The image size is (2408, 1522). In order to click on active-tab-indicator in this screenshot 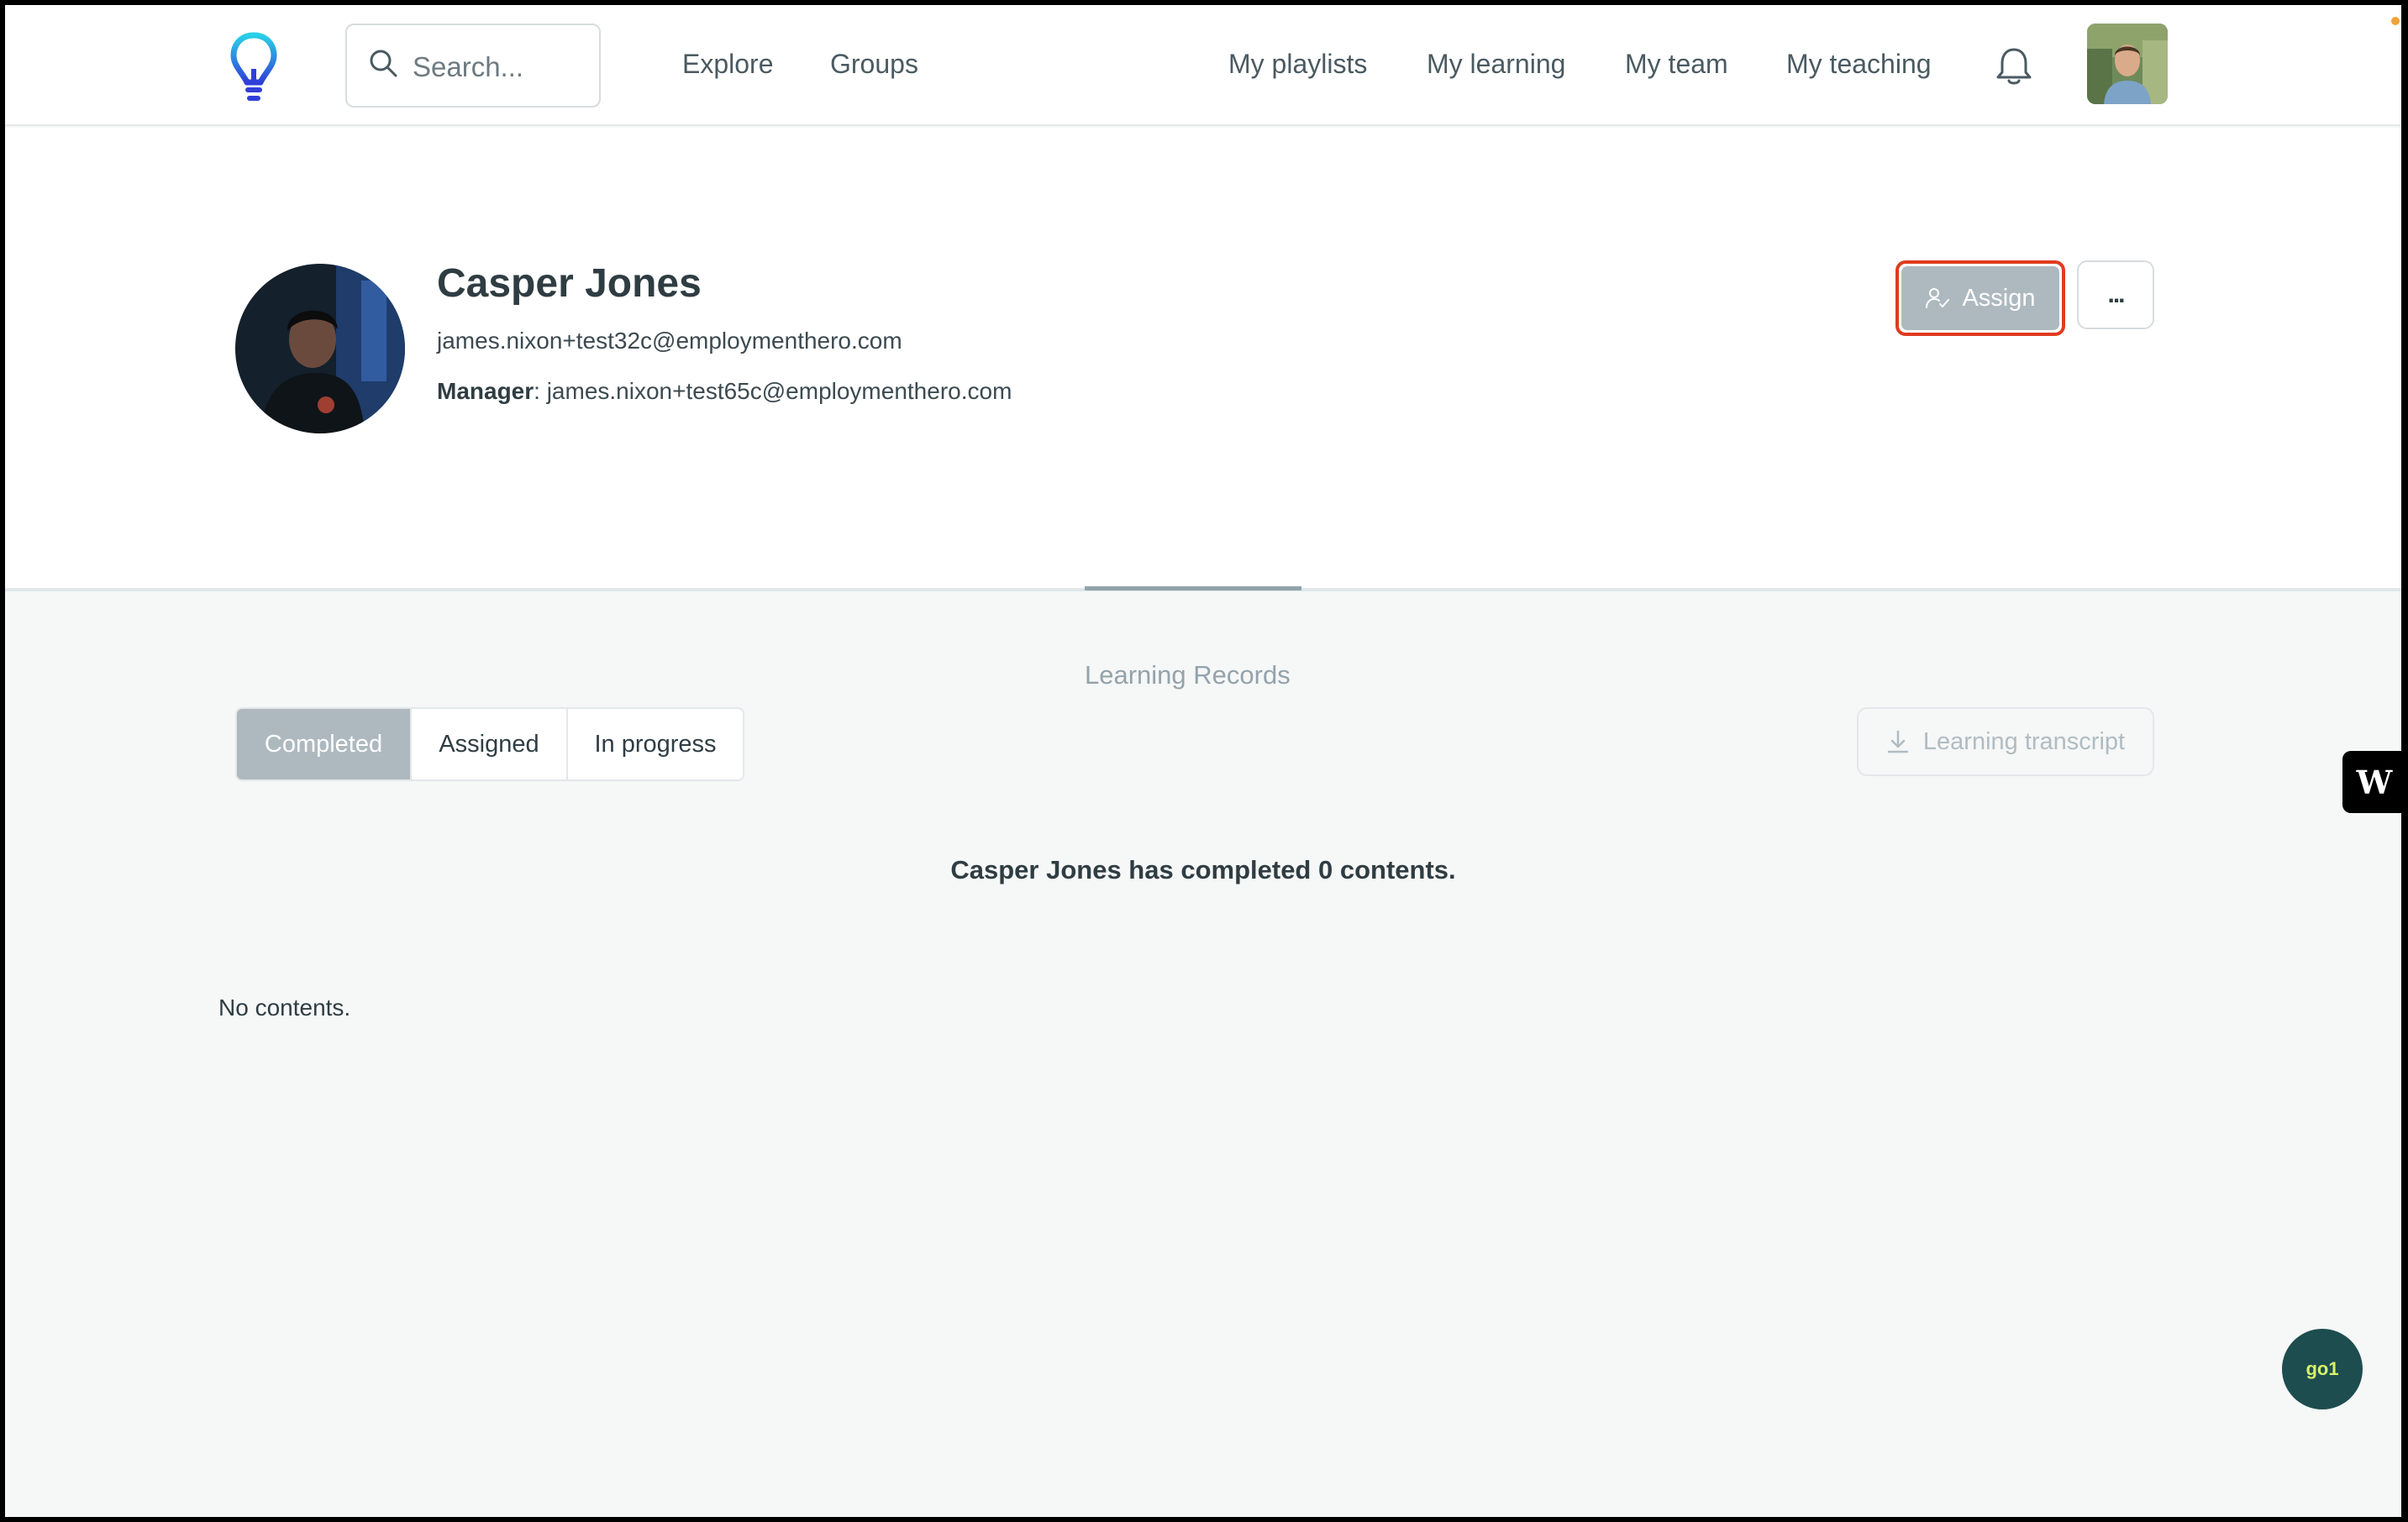, I will do `click(1193, 588)`.